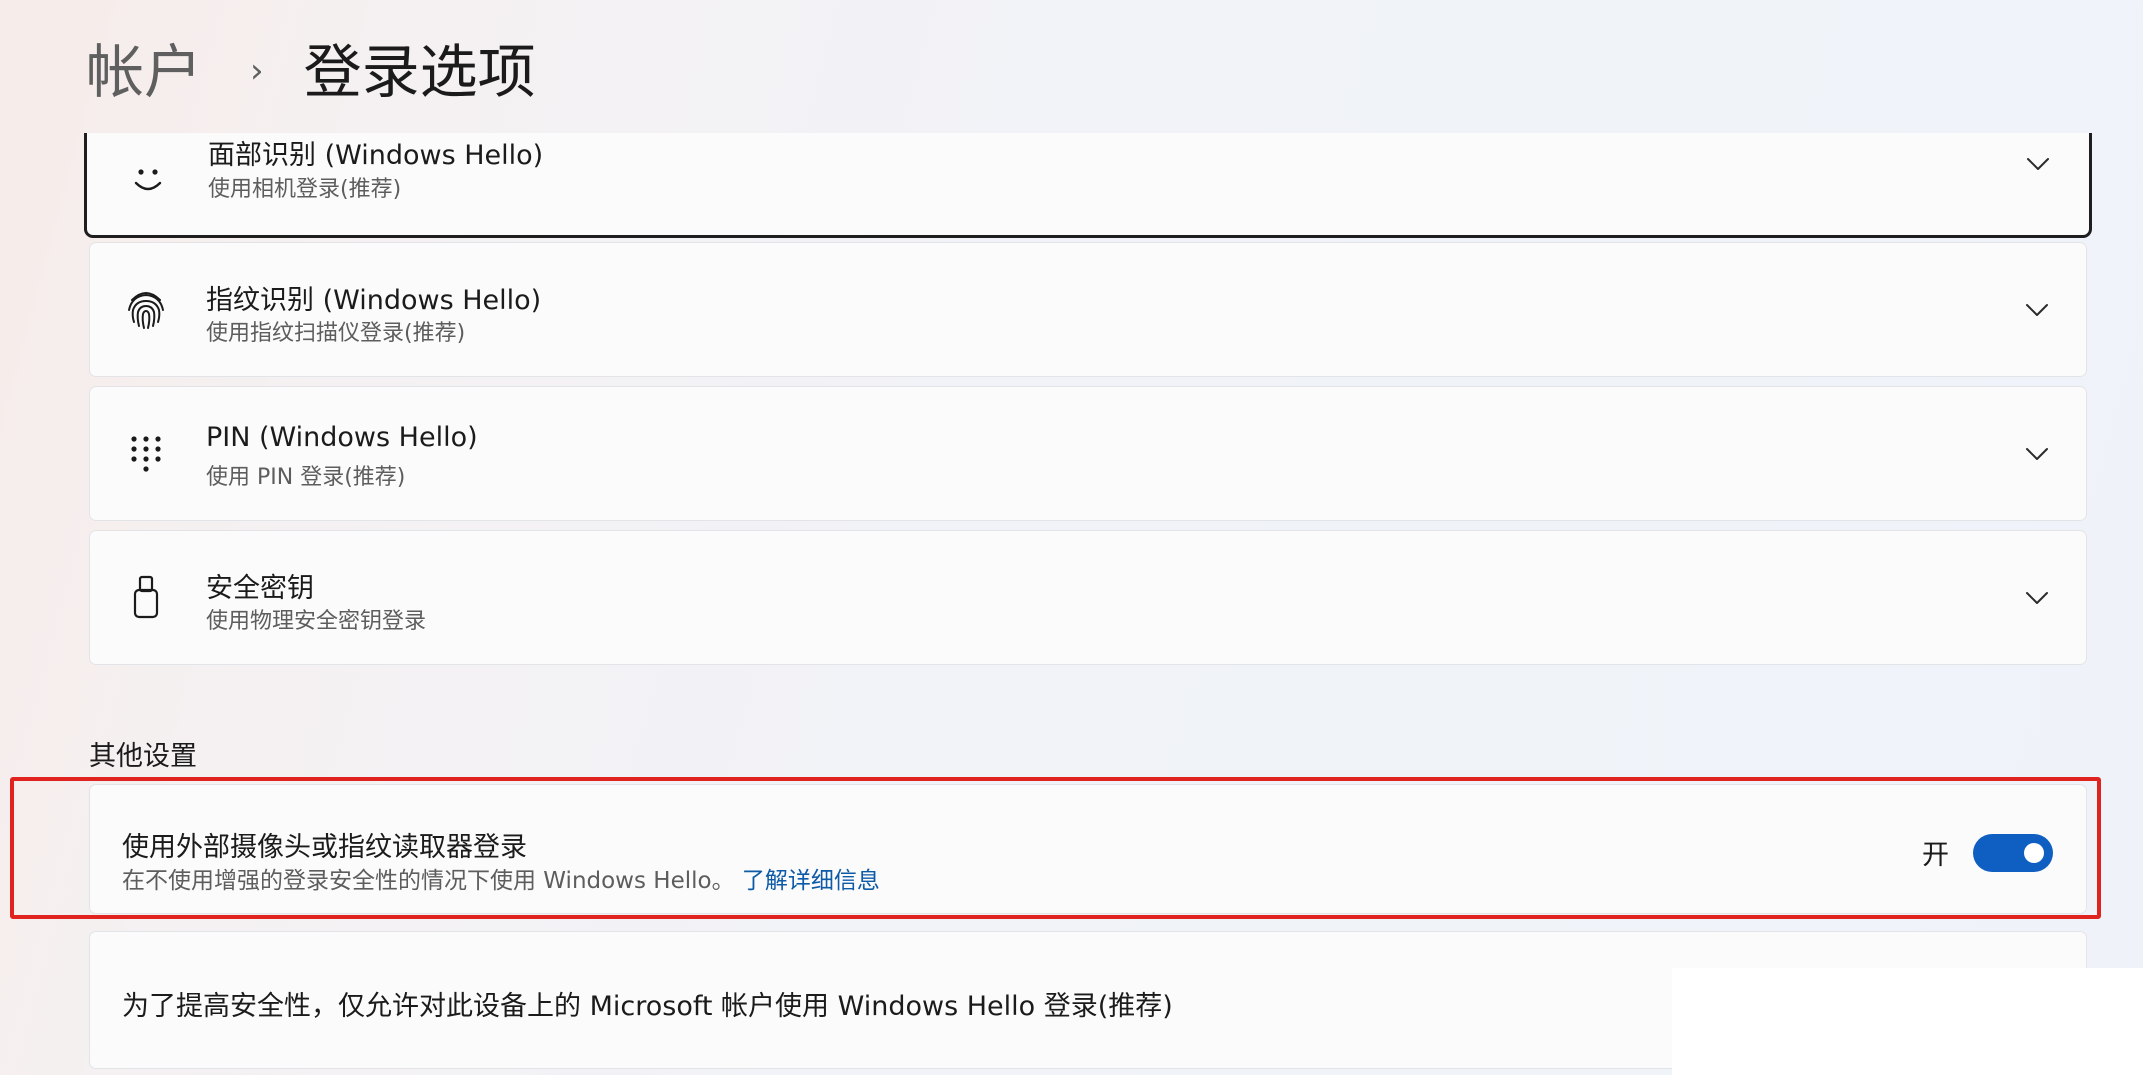  I want to click on external-camera-description-text: 在不使用增强的登录安全性的情况下使用 Windows Hello。, so click(428, 881).